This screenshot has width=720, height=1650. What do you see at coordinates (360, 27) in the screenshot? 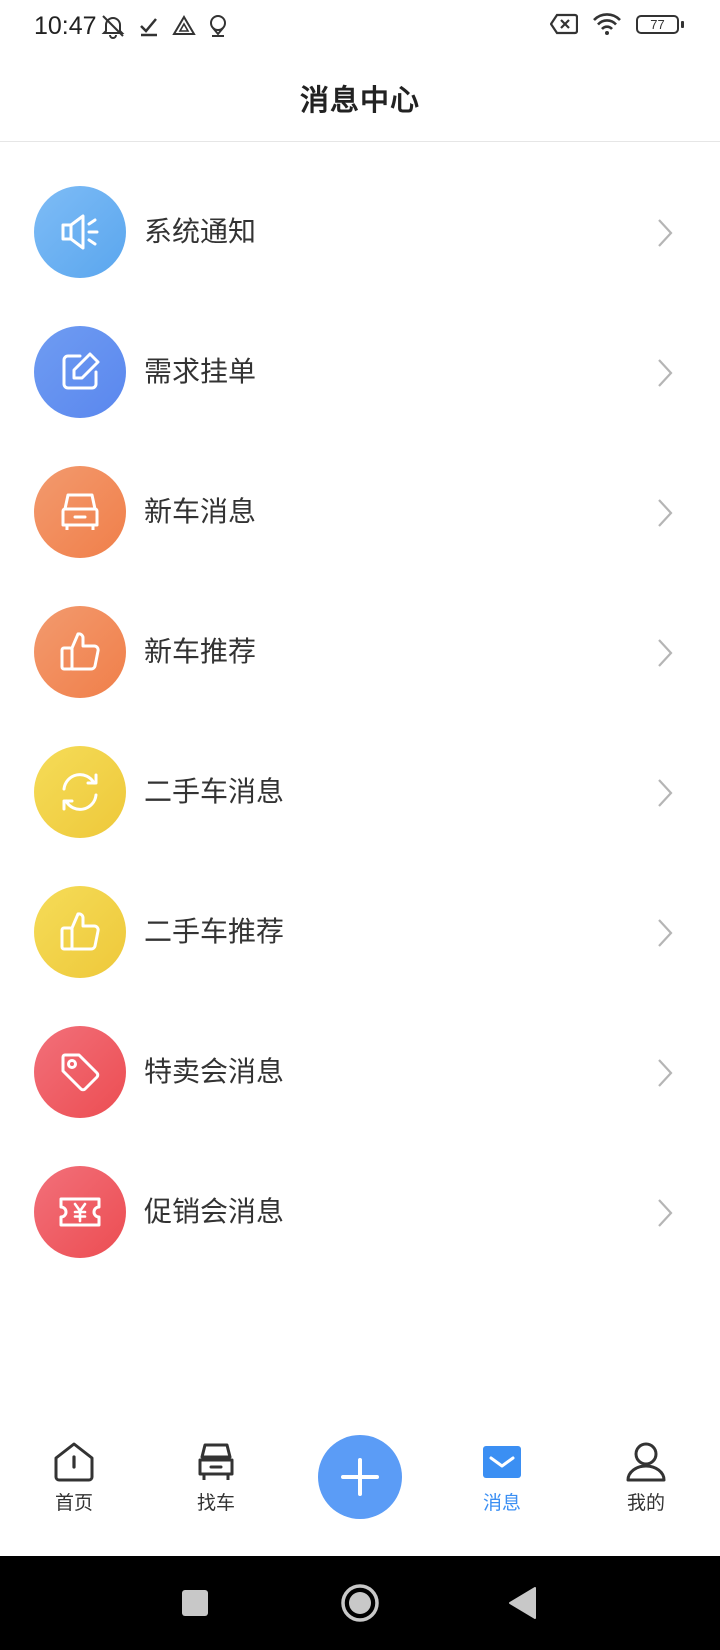
I see `status-bar: 10:47 77` at bounding box center [360, 27].